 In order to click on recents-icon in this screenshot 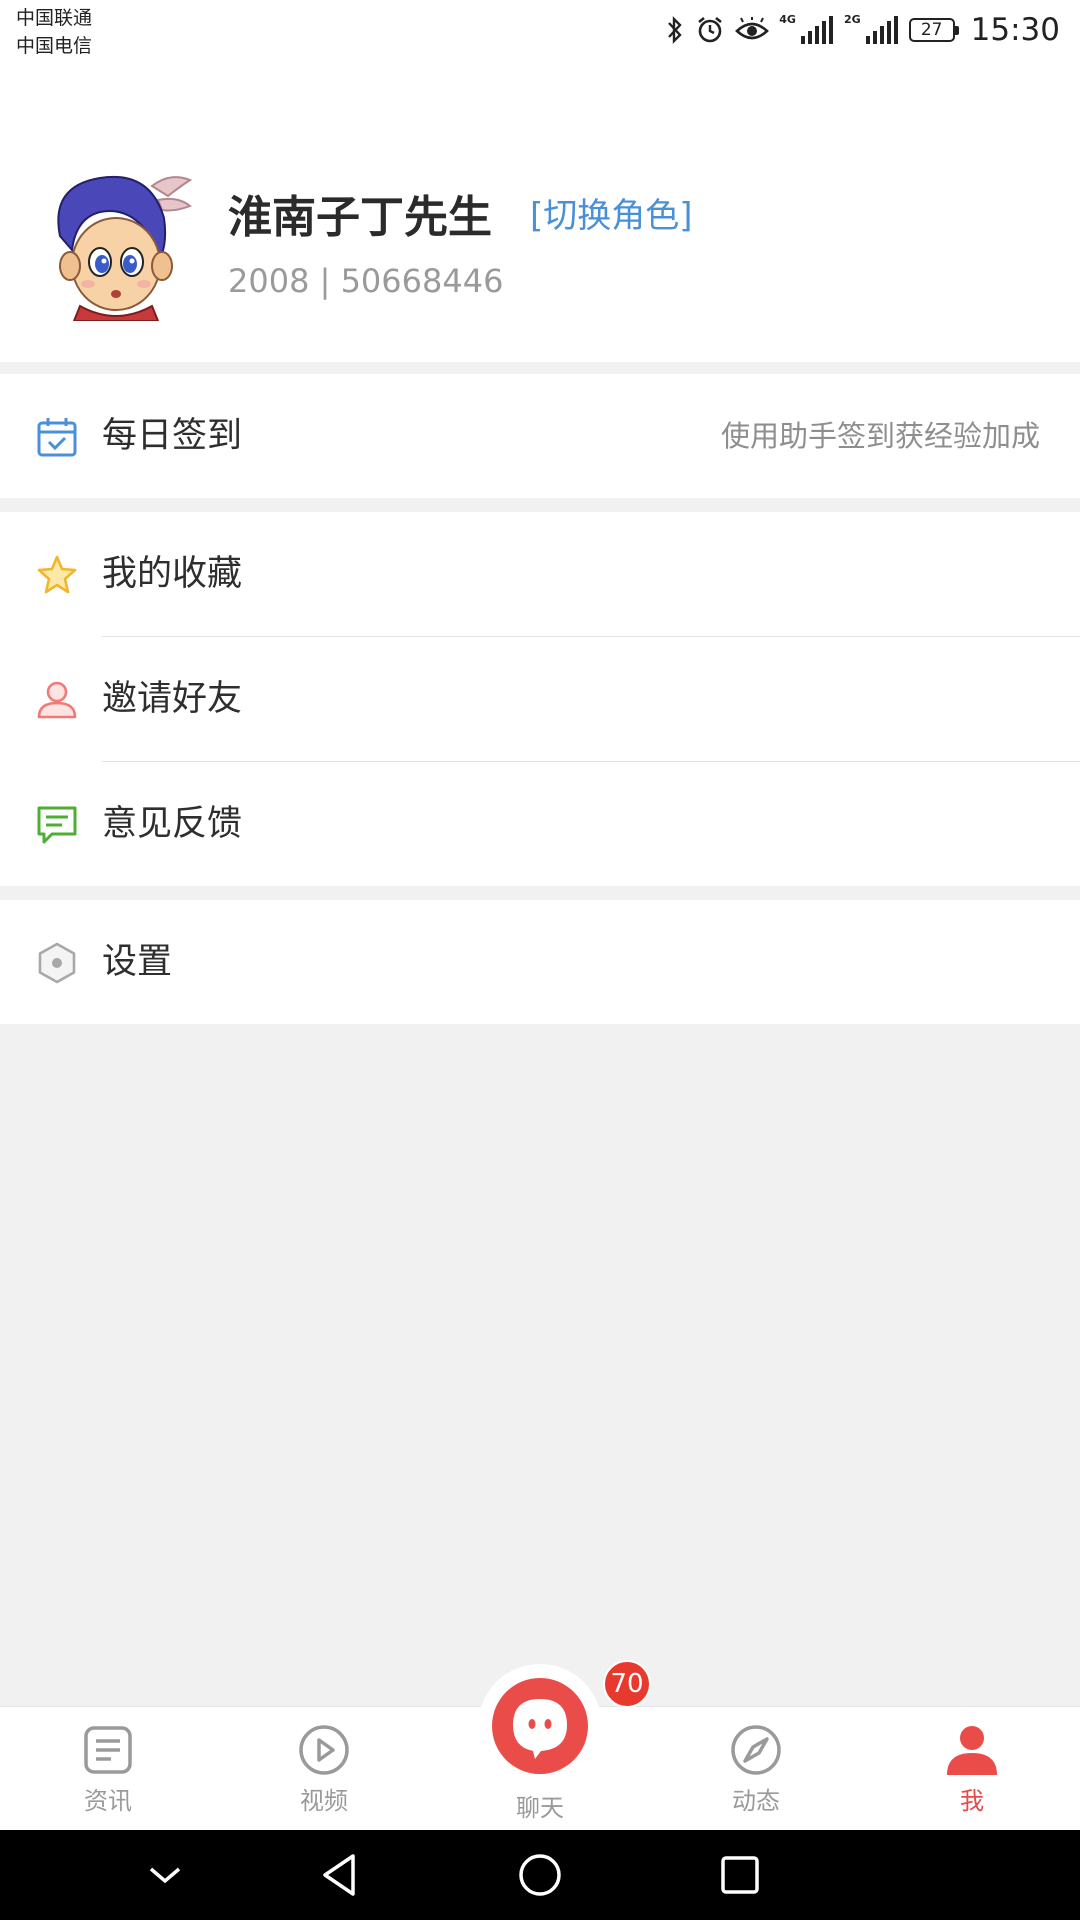, I will do `click(740, 1875)`.